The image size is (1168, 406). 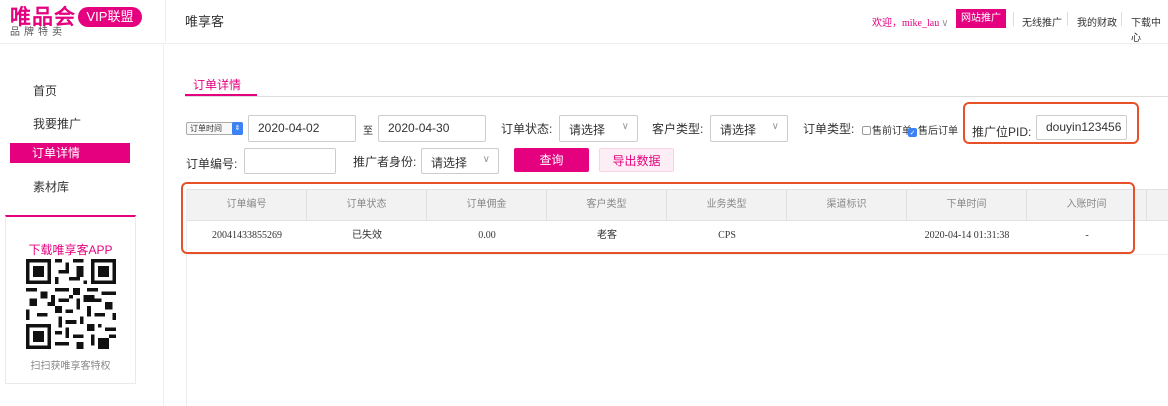 I want to click on order-status-label: 订单状态:, so click(x=527, y=129).